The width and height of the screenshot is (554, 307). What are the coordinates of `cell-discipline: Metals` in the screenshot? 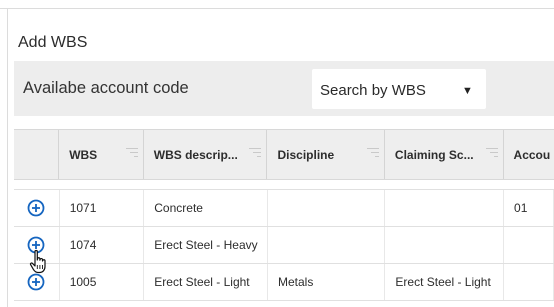 It's located at (326, 282).